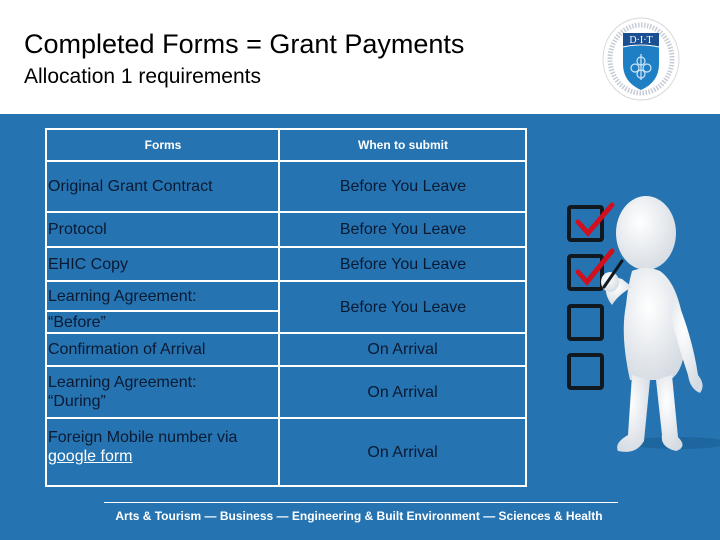 Image resolution: width=720 pixels, height=540 pixels. Describe the element at coordinates (646, 233) in the screenshot. I see `figure-head` at that location.